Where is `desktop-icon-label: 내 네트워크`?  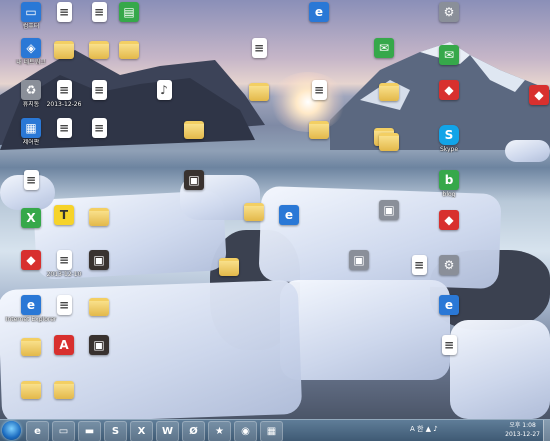
desktop-icon-label: 내 네트워크 is located at coordinates (31, 62).